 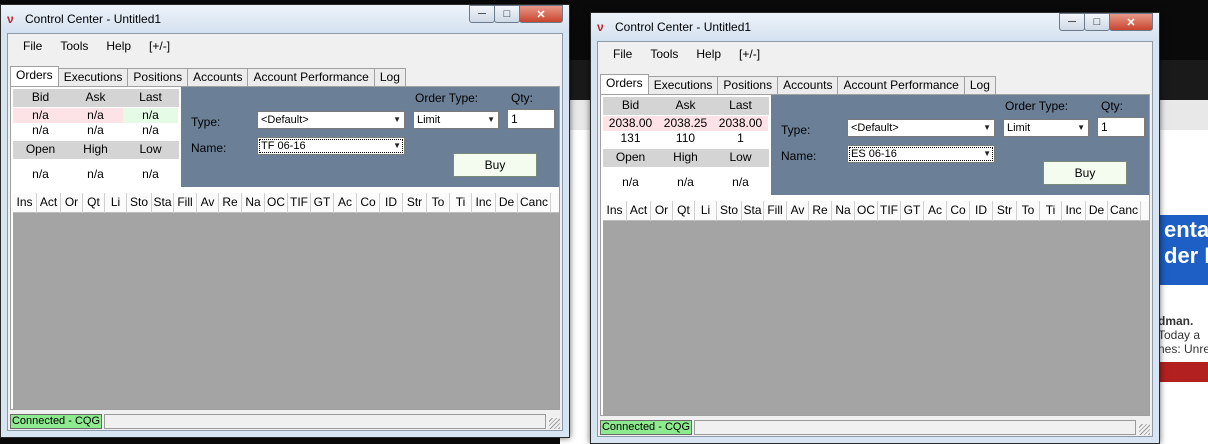 What do you see at coordinates (10, 19) in the screenshot?
I see `app-logo-icon: ν` at bounding box center [10, 19].